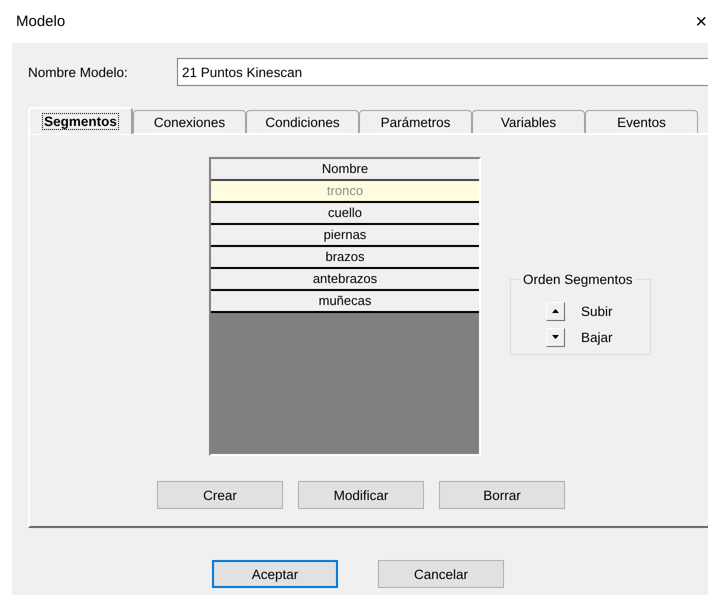 This screenshot has height=595, width=708. Describe the element at coordinates (345, 280) in the screenshot. I see `table-row: antebrazos` at that location.